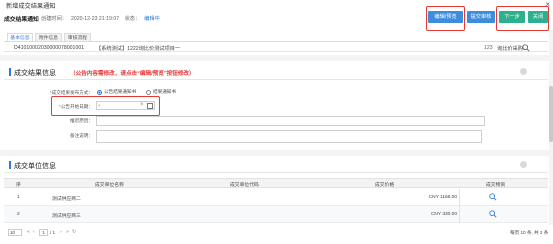  What do you see at coordinates (43, 232) in the screenshot?
I see `page-number-input: 1` at bounding box center [43, 232].